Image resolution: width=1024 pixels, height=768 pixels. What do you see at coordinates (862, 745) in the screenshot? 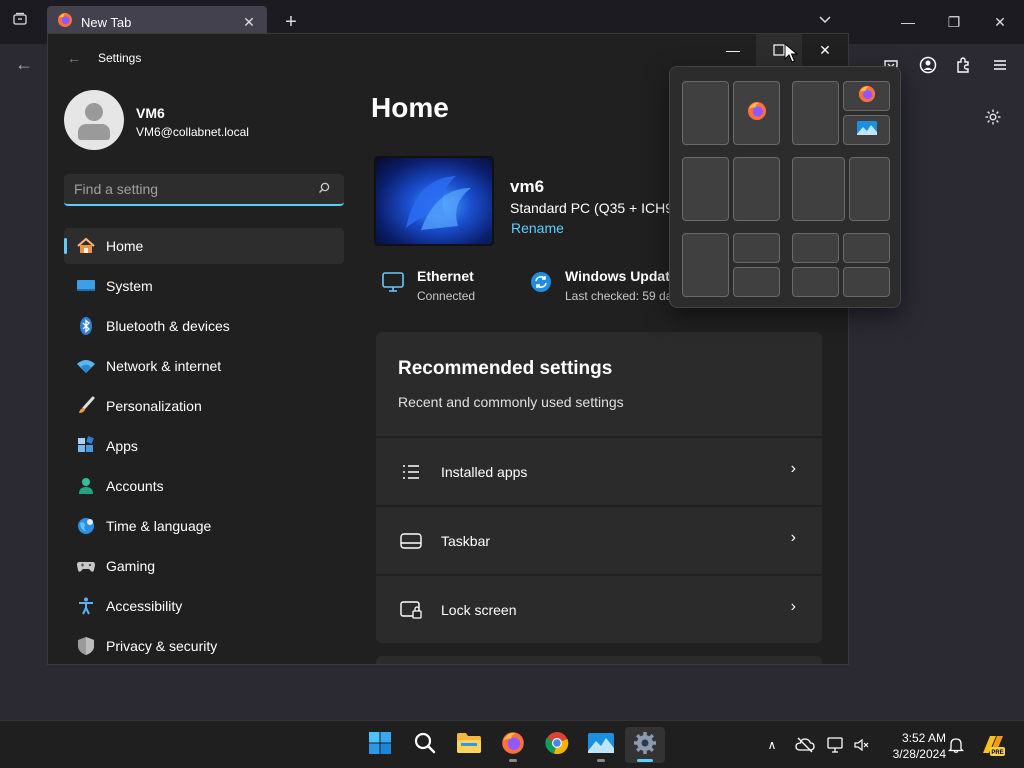
I see `volume-muted-icon` at bounding box center [862, 745].